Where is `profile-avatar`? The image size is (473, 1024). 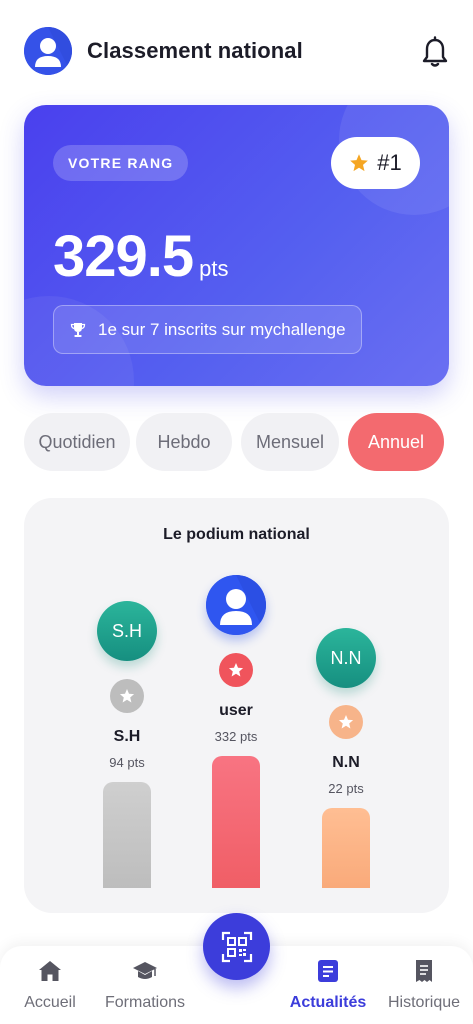
profile-avatar is located at coordinates (48, 51).